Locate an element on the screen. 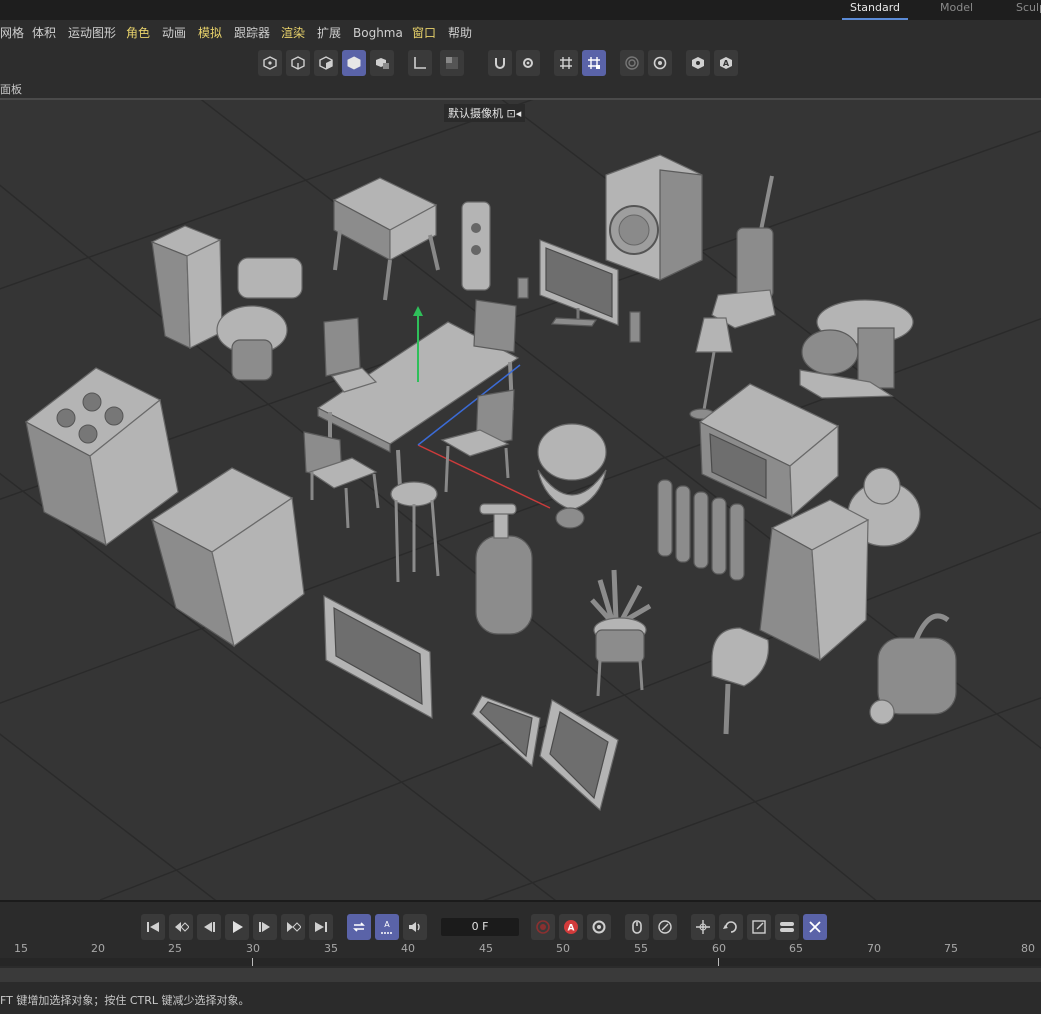  grid-snap-button is located at coordinates (566, 63).